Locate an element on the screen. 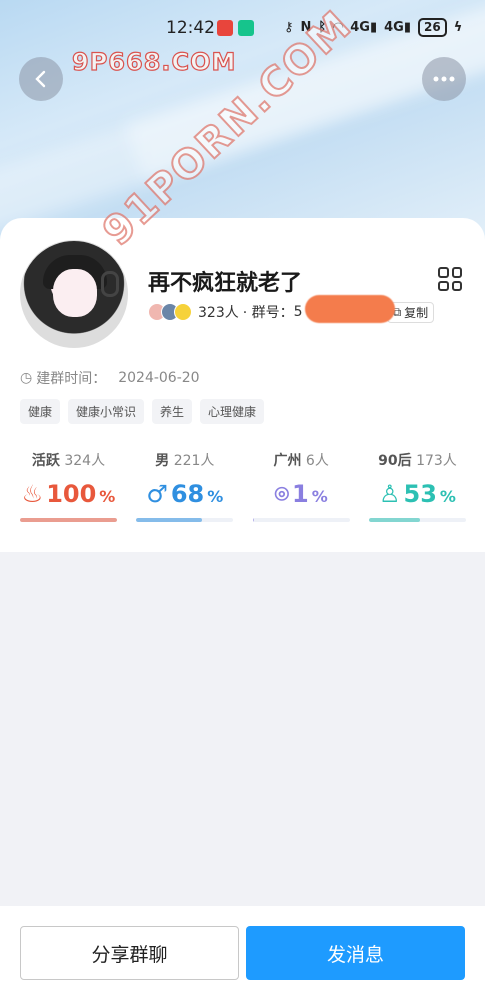 This screenshot has height=1000, width=485. tag: 养生 is located at coordinates (172, 411).